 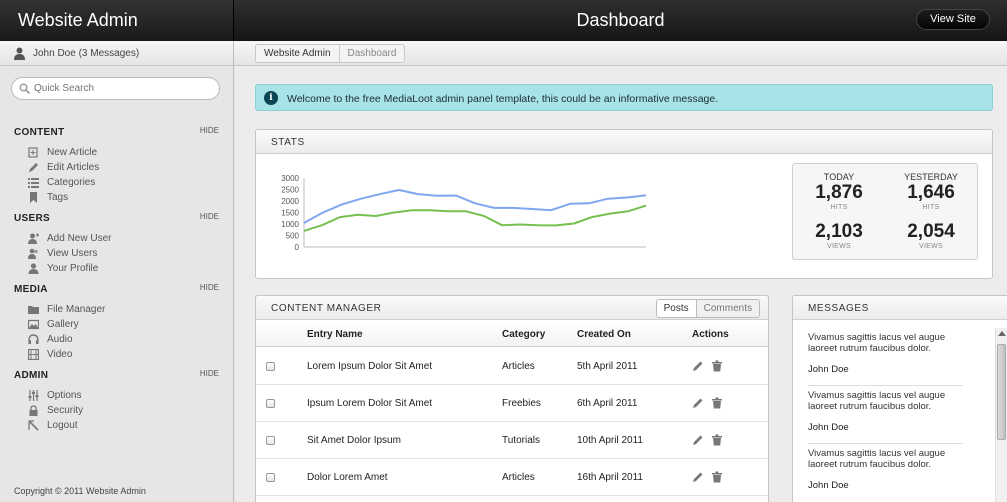 What do you see at coordinates (118, 254) in the screenshot?
I see `sidebar-item-view-users: View Users` at bounding box center [118, 254].